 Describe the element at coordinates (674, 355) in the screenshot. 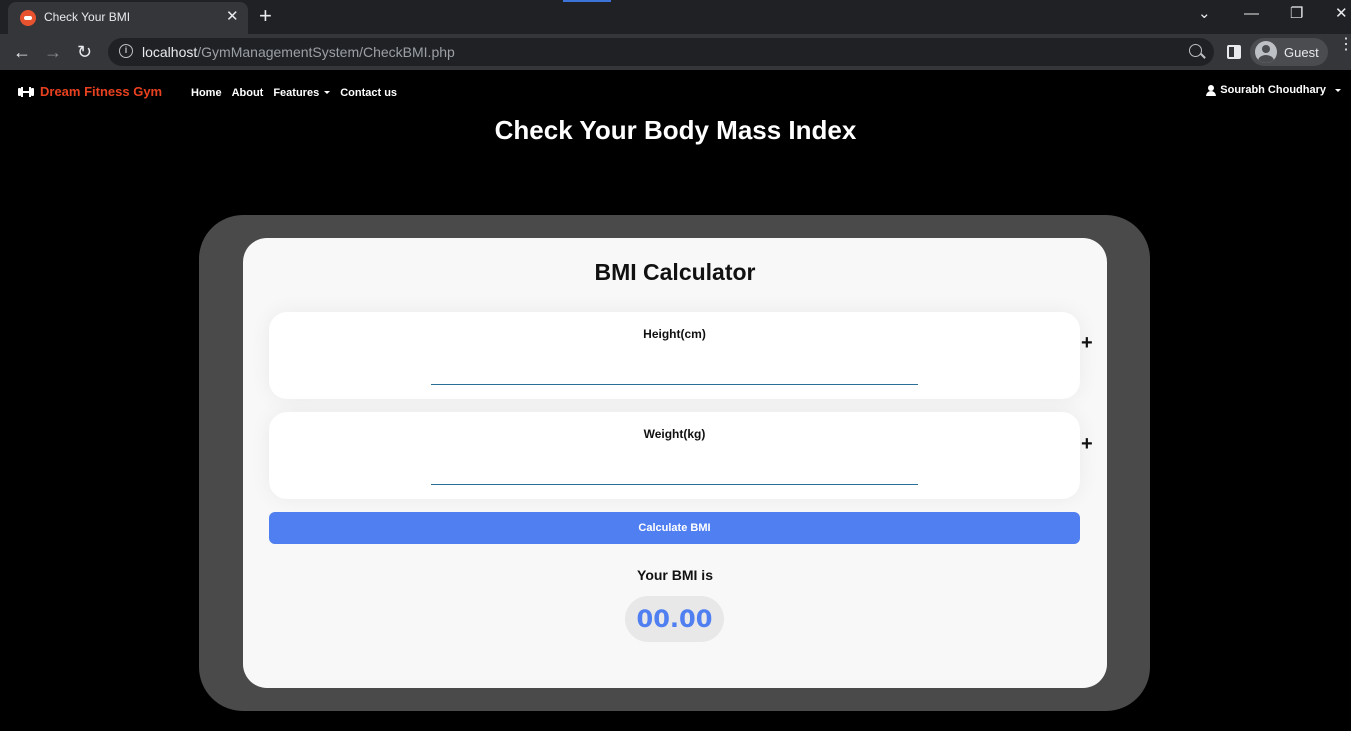

I see `height-field-box: Height(cm)` at that location.